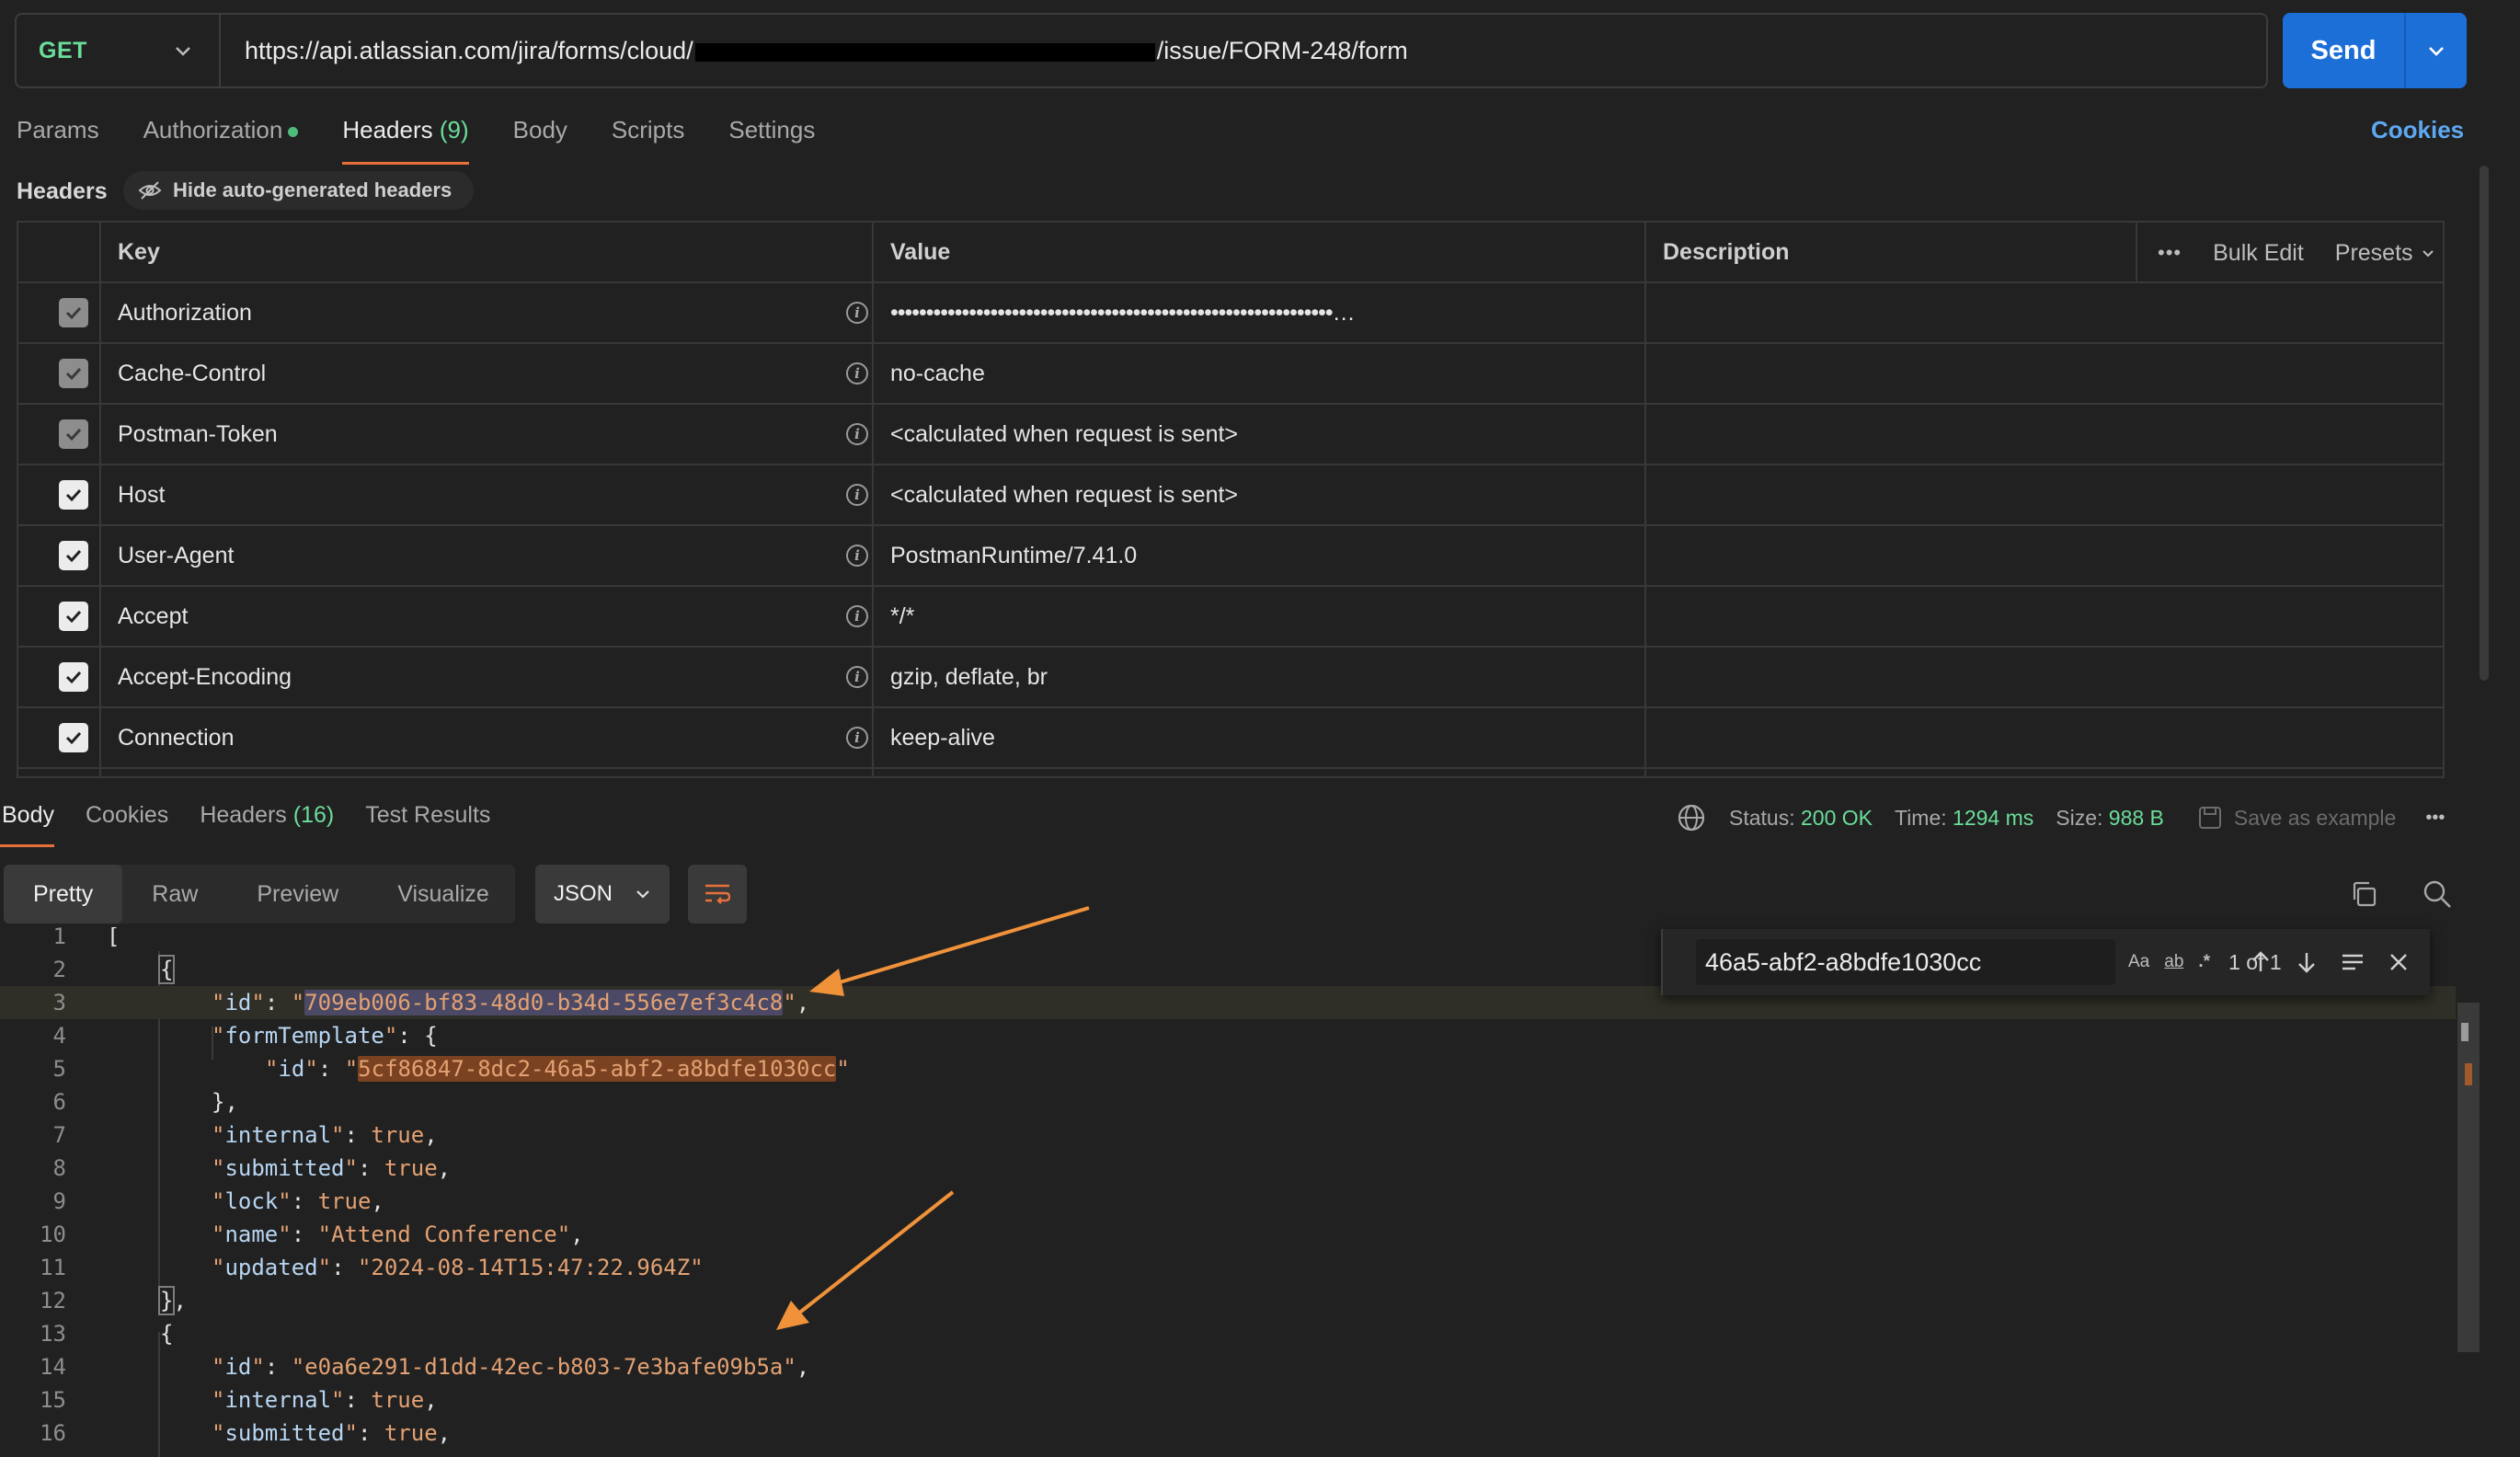 The image size is (2520, 1457). Describe the element at coordinates (53, 1400) in the screenshot. I see `line-number: 15` at that location.